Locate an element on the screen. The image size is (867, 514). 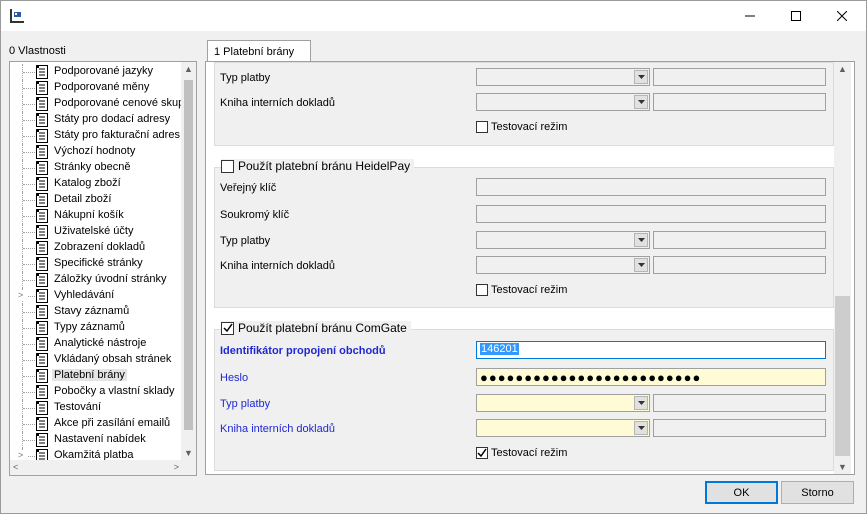
scroll-down-icon: ▼ is located at coordinates (188, 453).